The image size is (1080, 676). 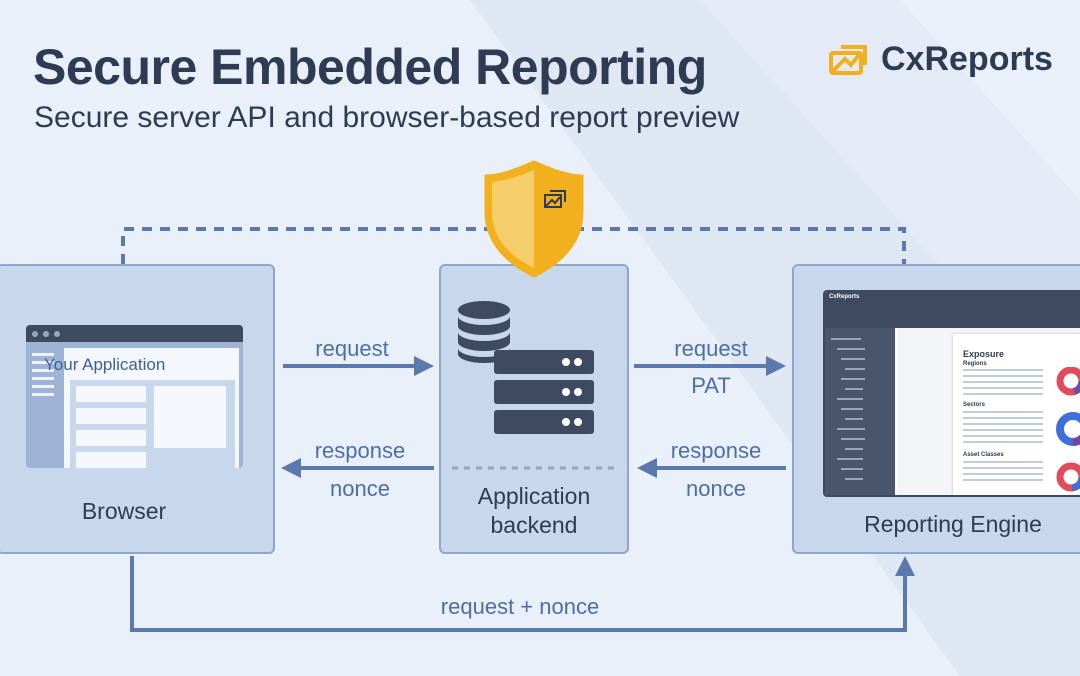 I want to click on edge-label-request-pat-1: request, so click(x=711, y=348).